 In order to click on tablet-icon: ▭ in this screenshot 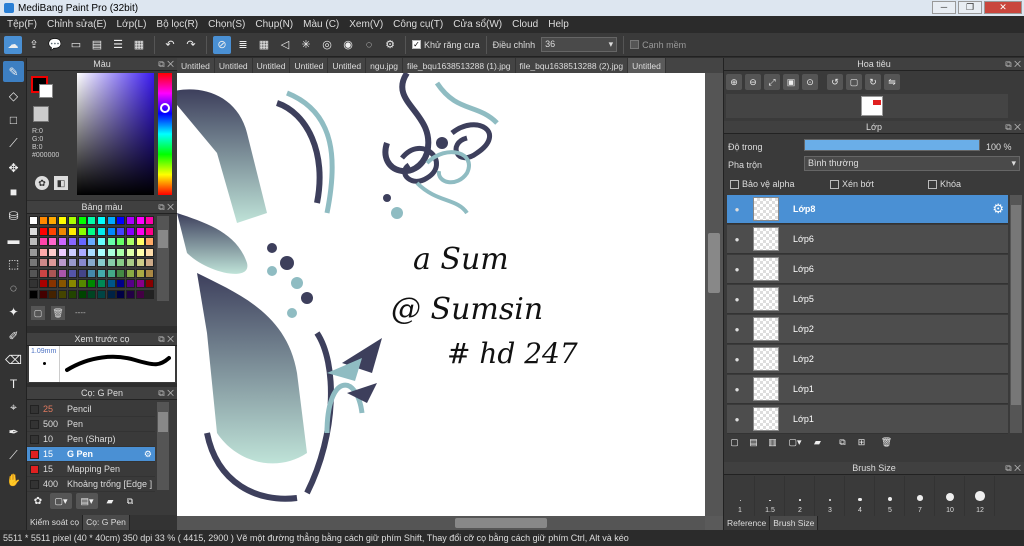, I will do `click(76, 45)`.